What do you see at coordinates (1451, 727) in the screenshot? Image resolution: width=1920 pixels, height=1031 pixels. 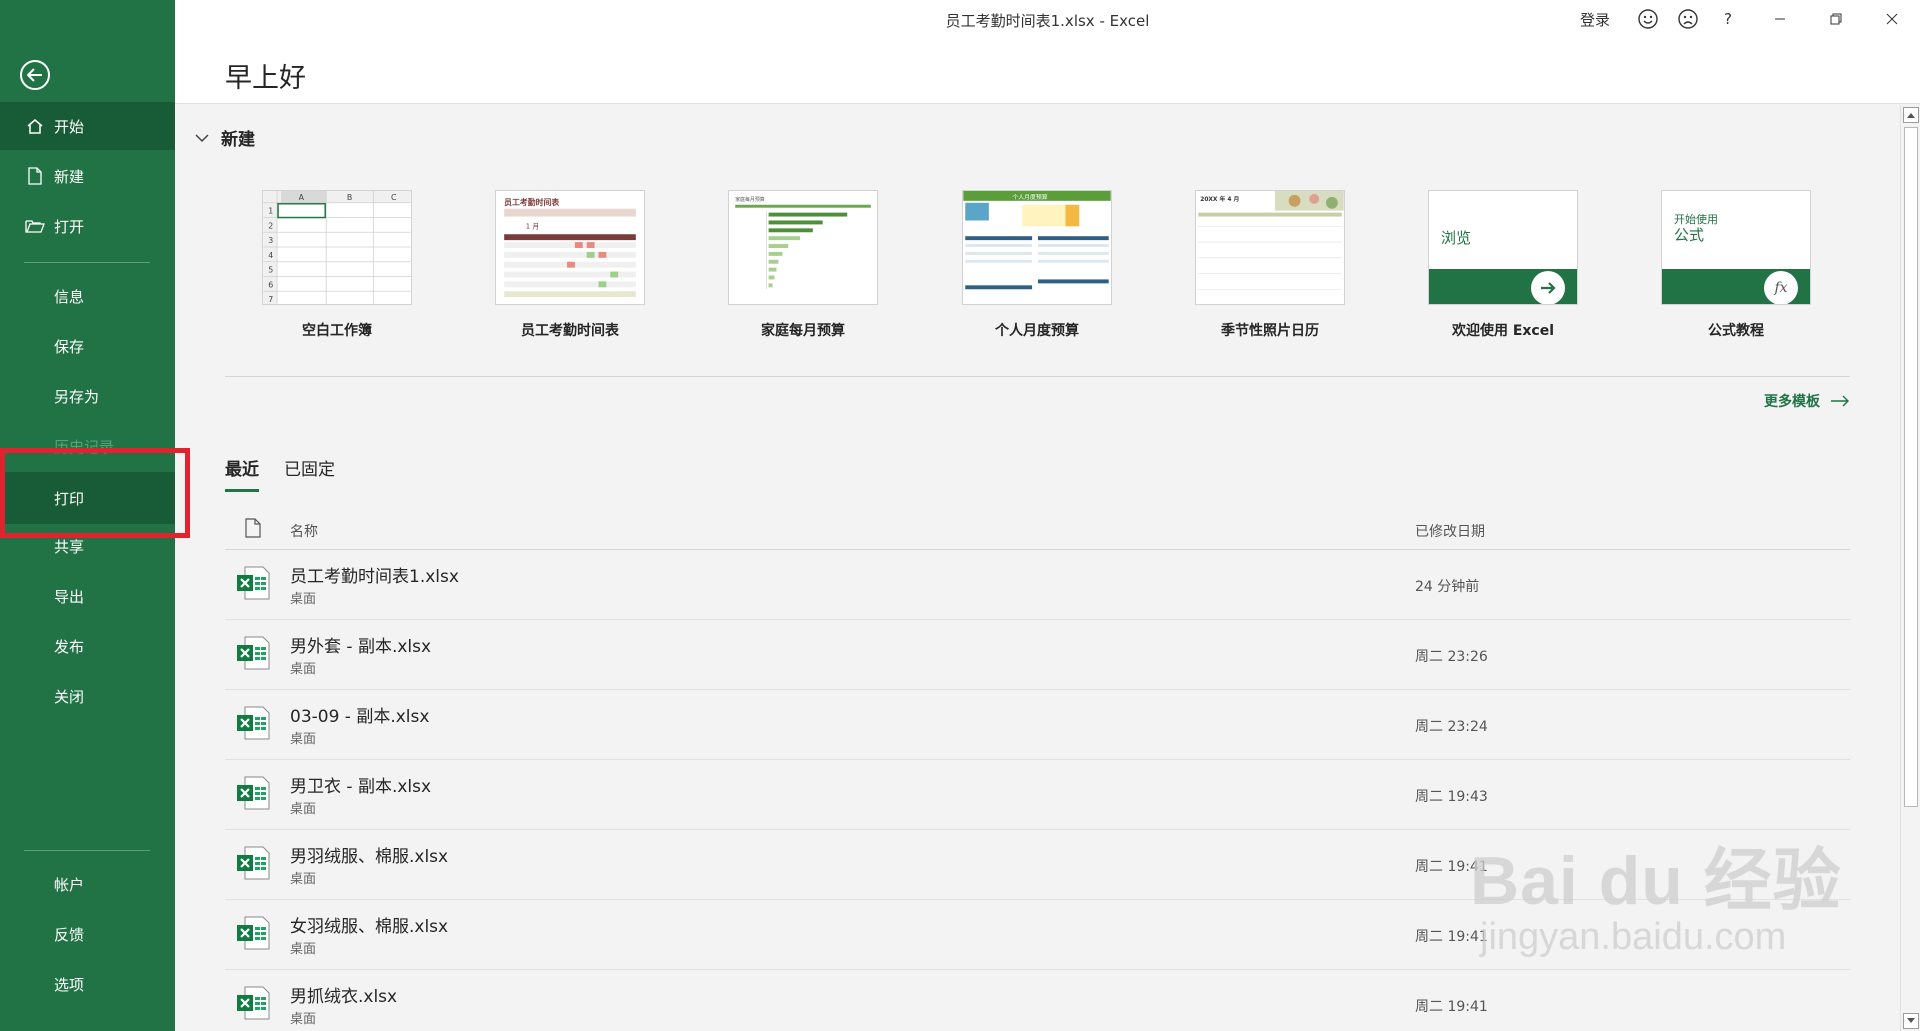 I see `file-modified: 周二 23:24` at bounding box center [1451, 727].